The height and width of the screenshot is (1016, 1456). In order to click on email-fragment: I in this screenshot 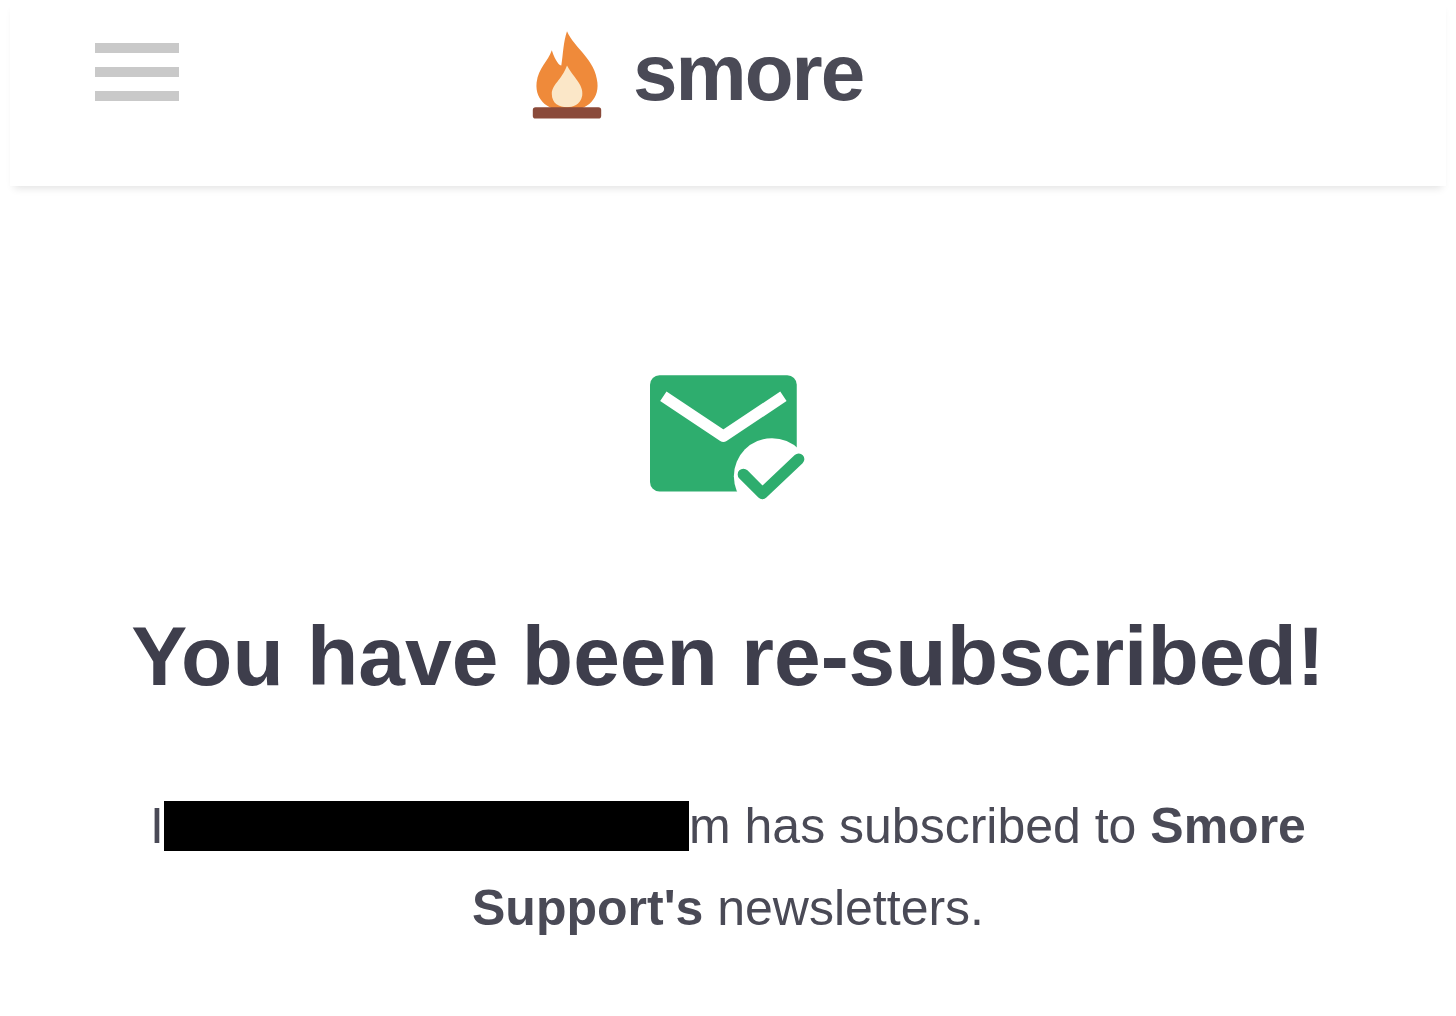, I will do `click(157, 826)`.